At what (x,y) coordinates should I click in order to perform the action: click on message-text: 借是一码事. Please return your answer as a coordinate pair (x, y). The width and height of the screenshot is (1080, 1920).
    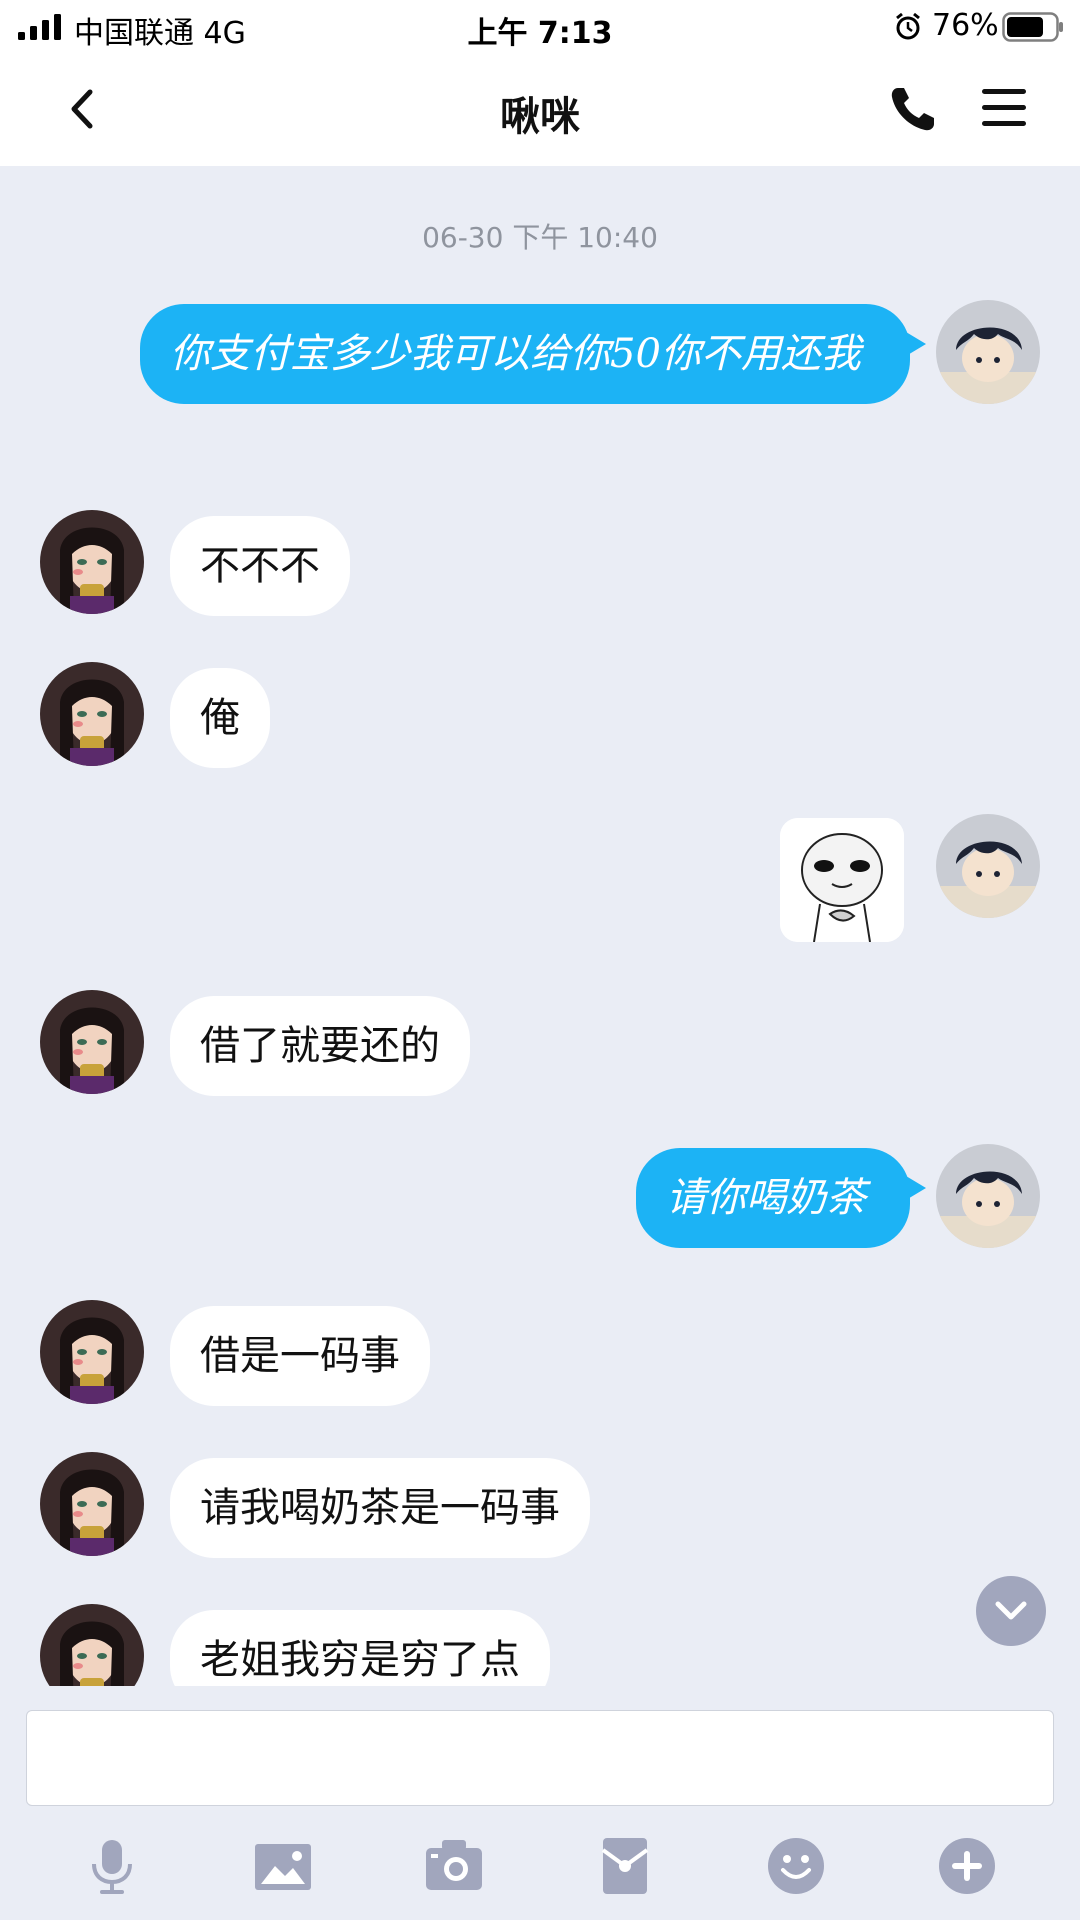
    Looking at the image, I should click on (300, 1356).